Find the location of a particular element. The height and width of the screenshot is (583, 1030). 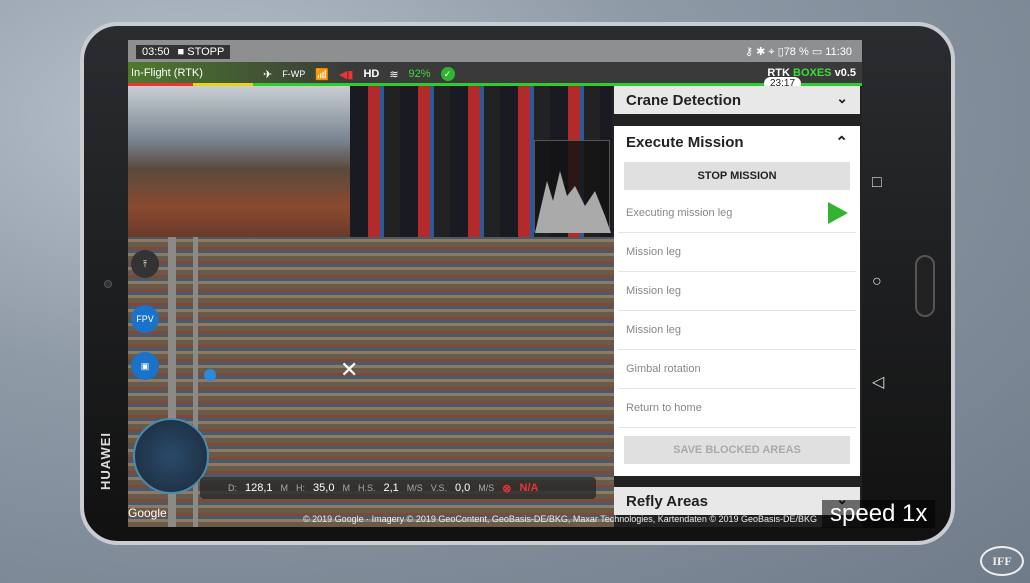

wifi-icon: ≋ is located at coordinates (394, 74).